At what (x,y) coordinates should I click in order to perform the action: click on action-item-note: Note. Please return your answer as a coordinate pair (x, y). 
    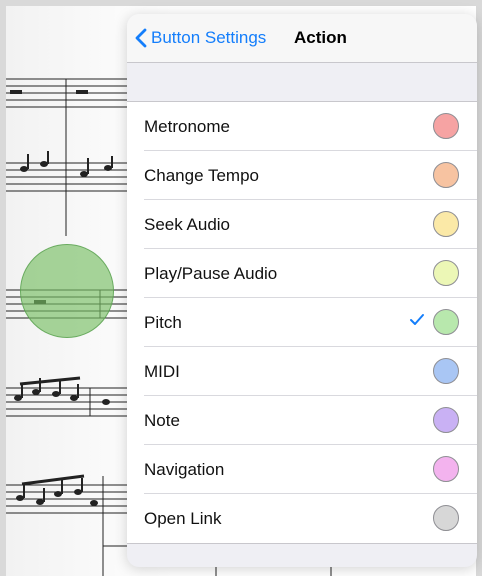
    Looking at the image, I should click on (302, 420).